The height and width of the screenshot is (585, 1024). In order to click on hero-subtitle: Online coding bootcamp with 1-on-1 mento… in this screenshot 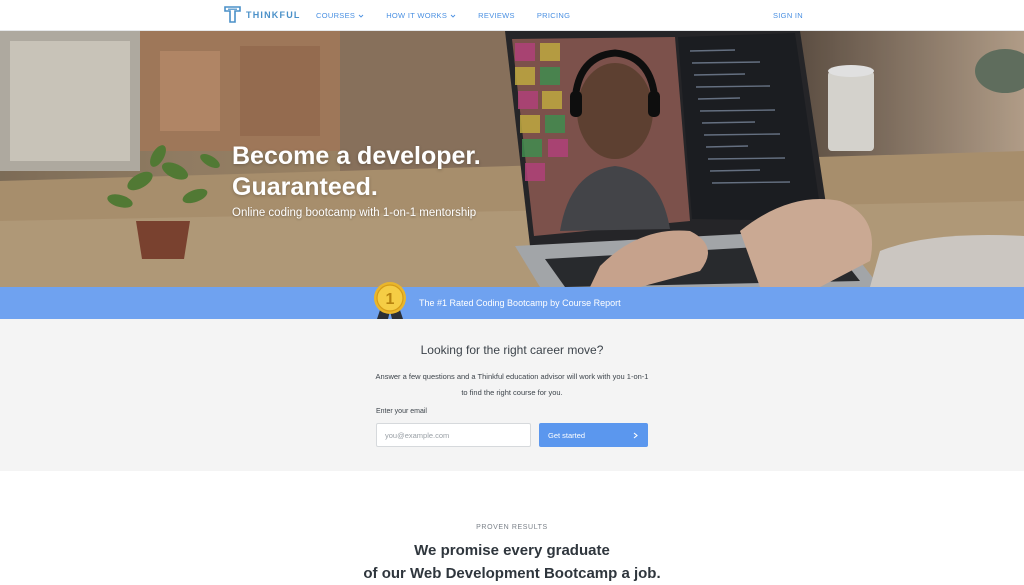, I will do `click(354, 213)`.